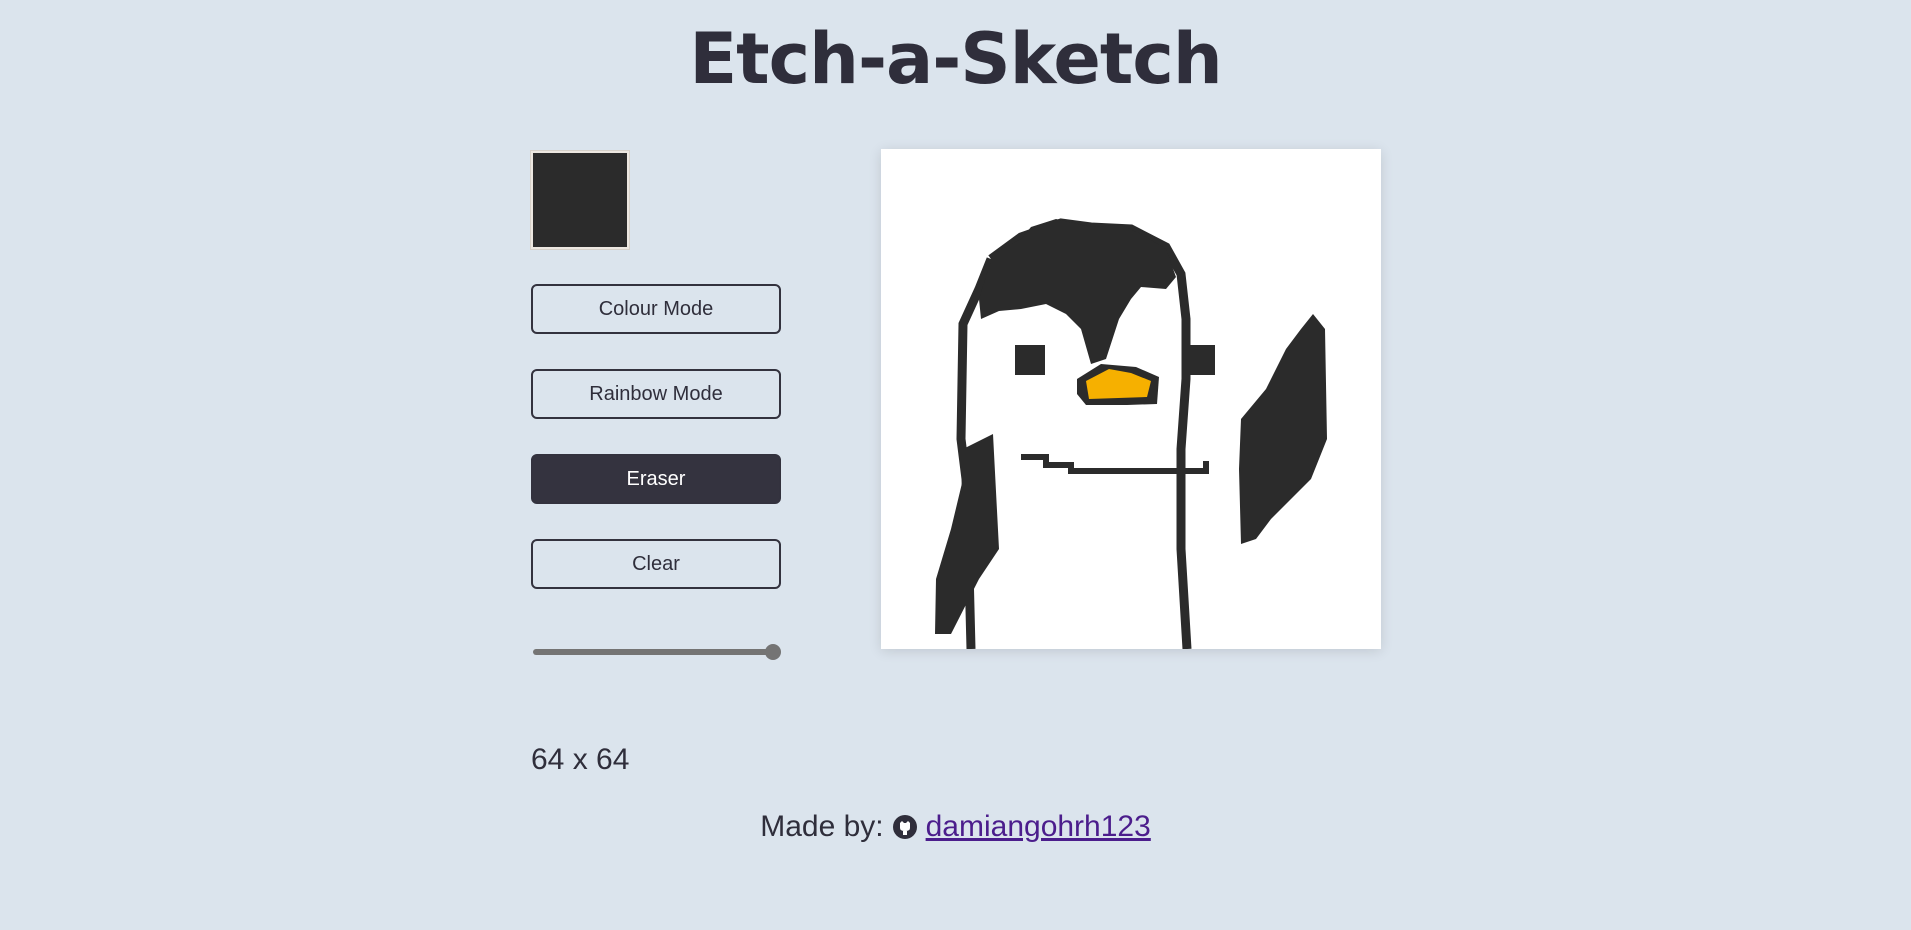 This screenshot has width=1911, height=930. Describe the element at coordinates (656, 394) in the screenshot. I see `rainbow-mode-button: Rainbow Mode` at that location.